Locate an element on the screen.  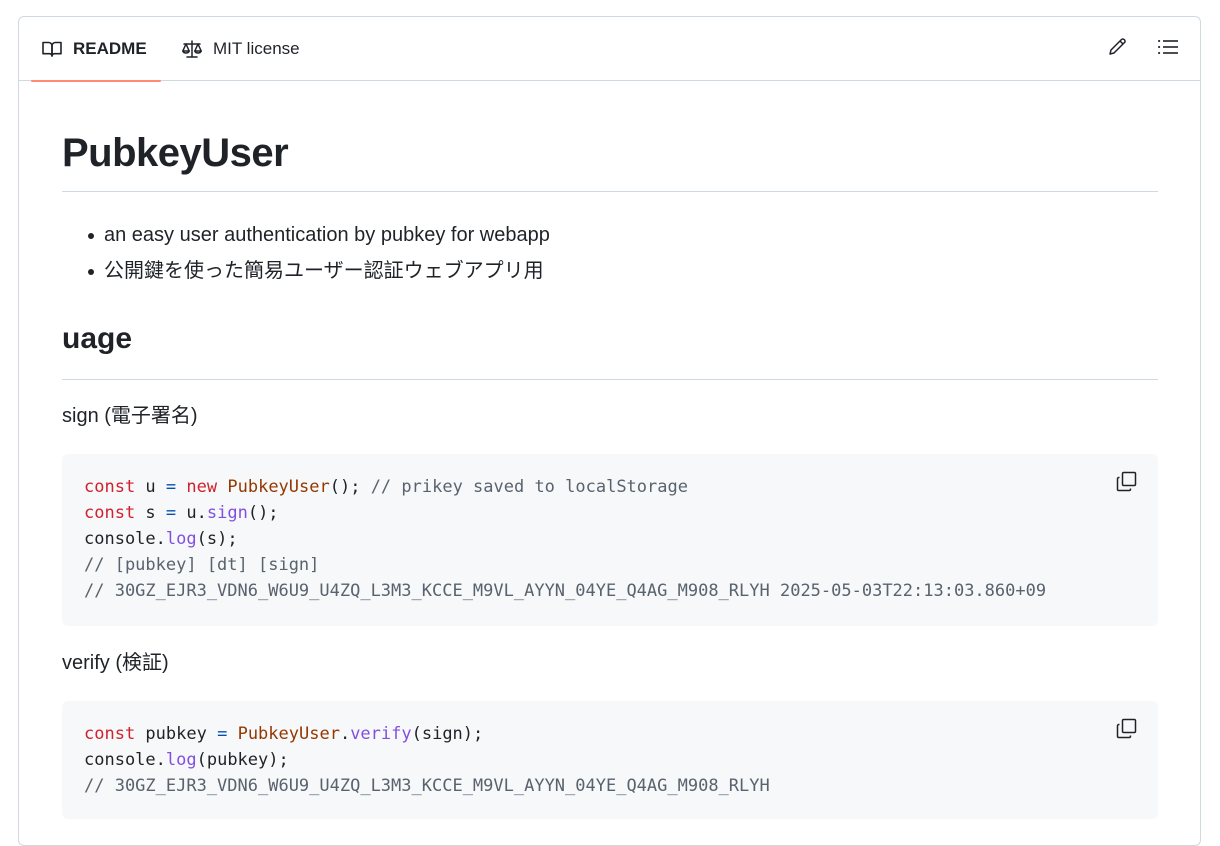
outline-button is located at coordinates (1168, 49).